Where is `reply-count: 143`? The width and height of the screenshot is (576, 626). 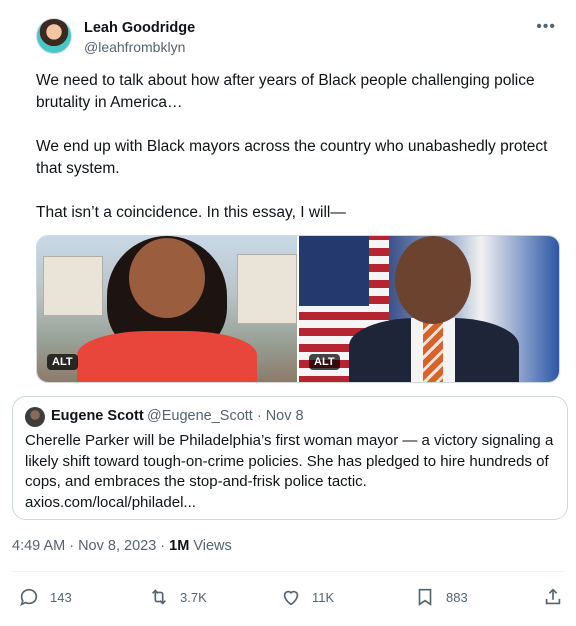 reply-count: 143 is located at coordinates (61, 597).